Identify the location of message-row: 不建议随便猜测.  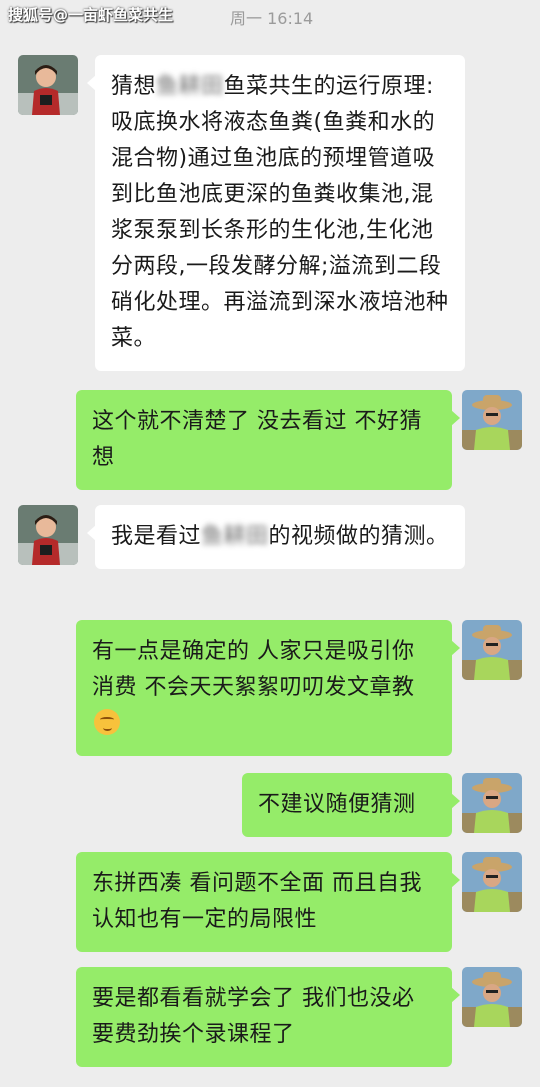
(270, 805).